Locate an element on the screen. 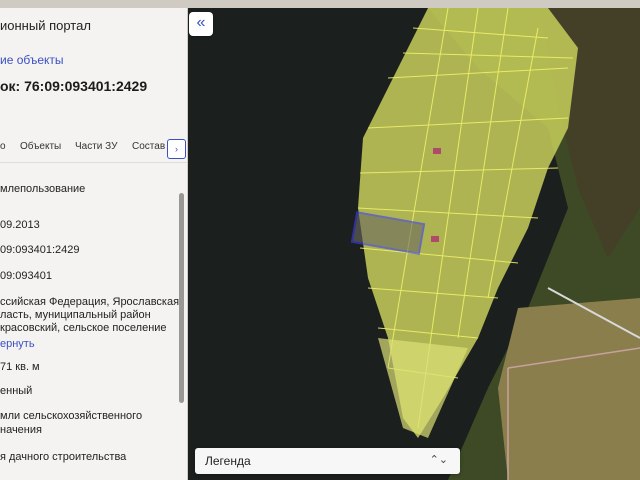 The width and height of the screenshot is (640, 480). field-category-line-1: мли сельскохозяйственного is located at coordinates (71, 416).